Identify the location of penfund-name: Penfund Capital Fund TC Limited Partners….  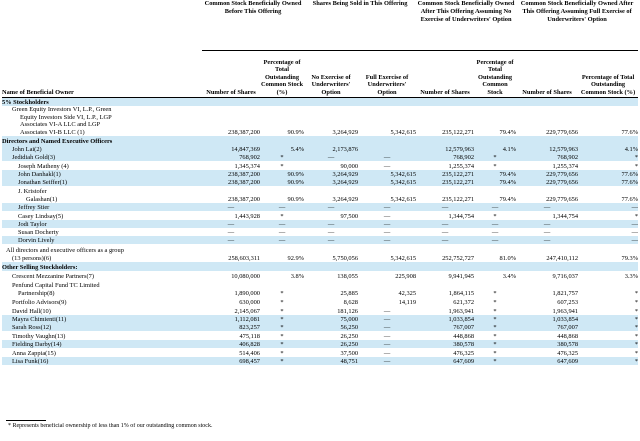
(56, 289).